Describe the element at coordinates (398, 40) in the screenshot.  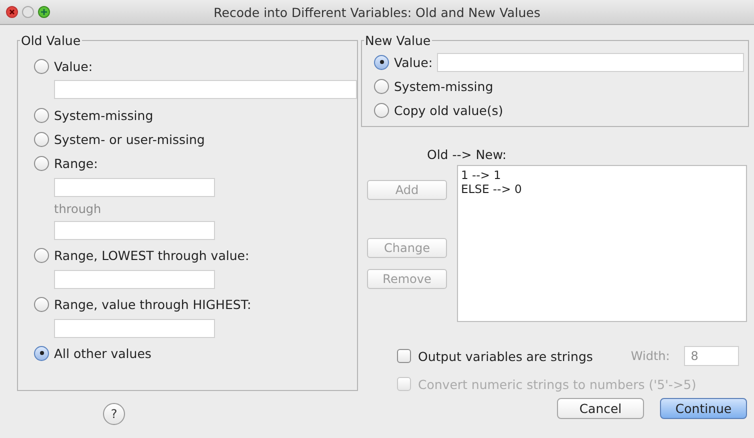
I see `group-title: New Value` at that location.